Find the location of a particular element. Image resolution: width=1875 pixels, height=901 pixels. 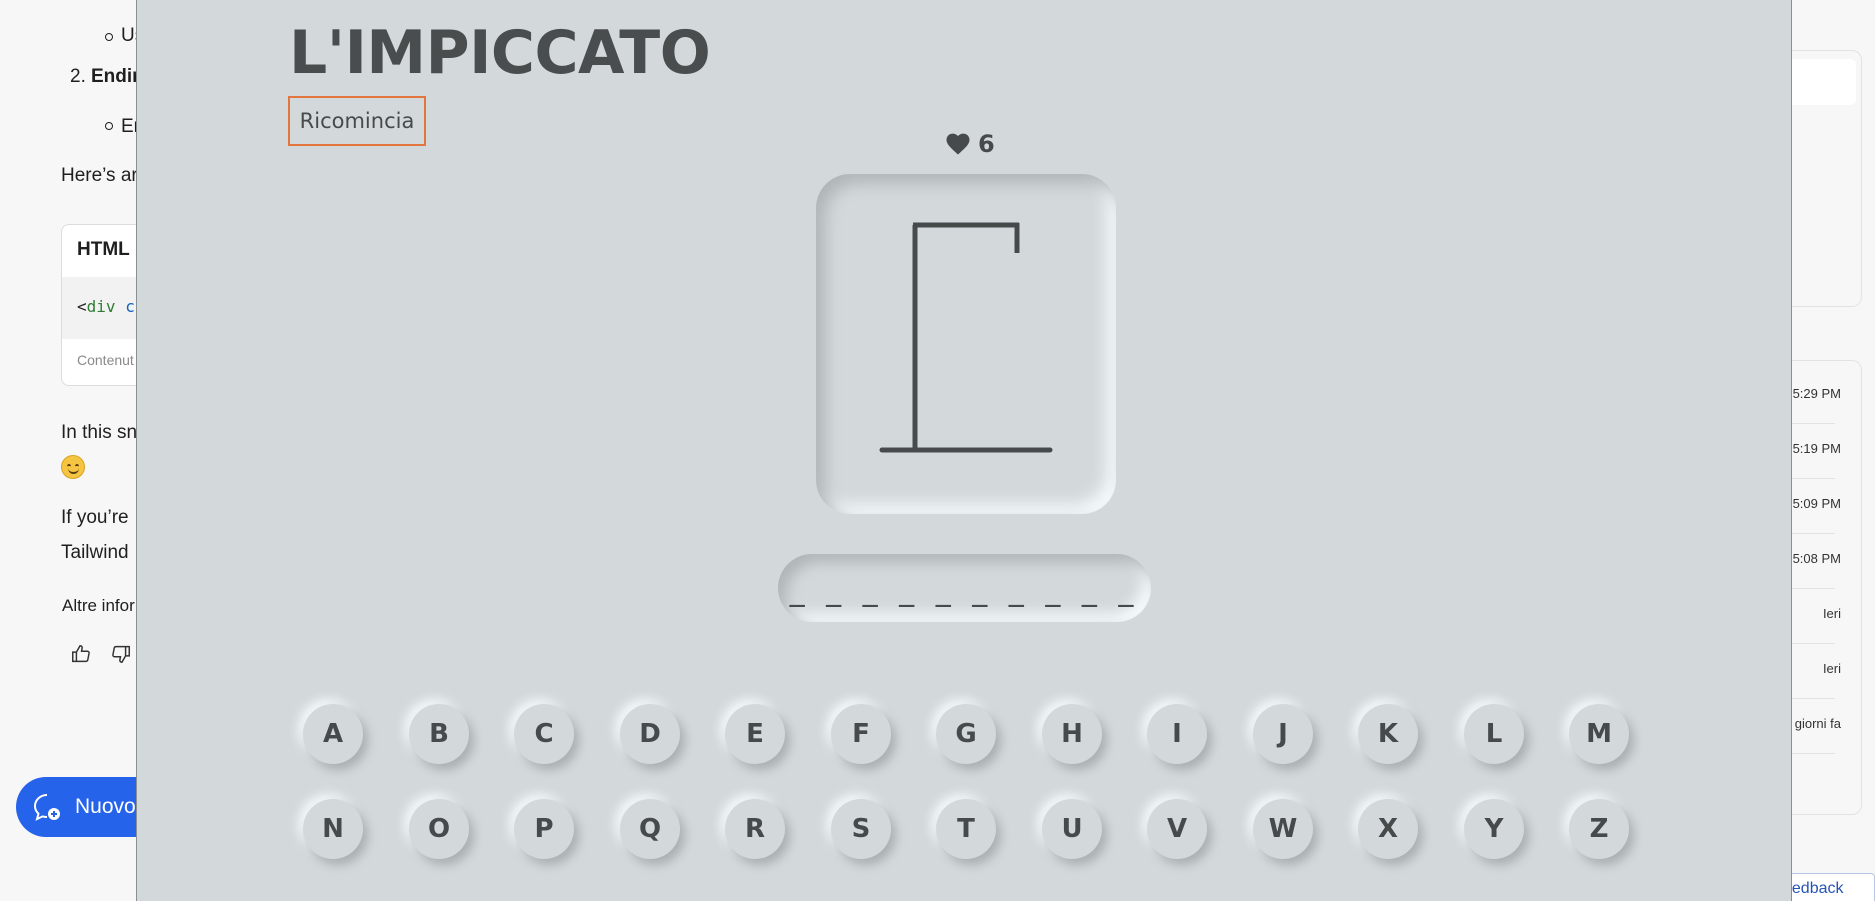

letter-key-w: W is located at coordinates (1283, 829).